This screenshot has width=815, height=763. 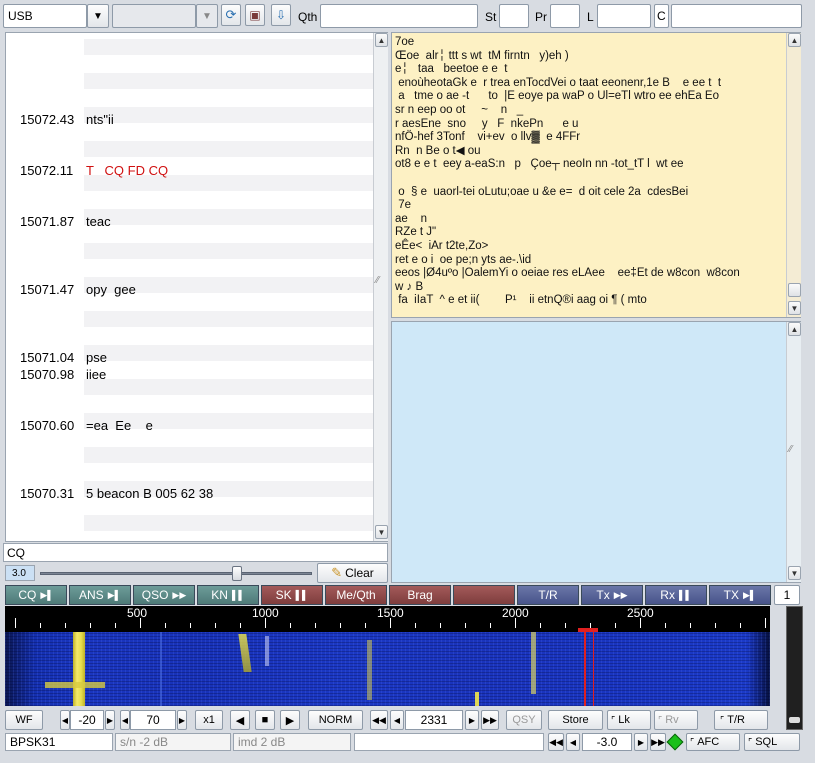 I want to click on slider-thumb, so click(x=237, y=573).